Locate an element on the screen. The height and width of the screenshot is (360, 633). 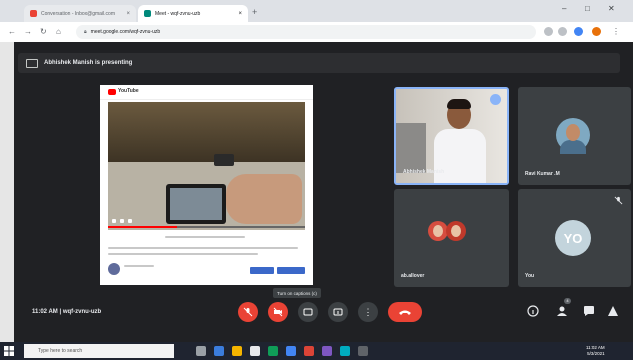
chrome-icon is located at coordinates (273, 351).